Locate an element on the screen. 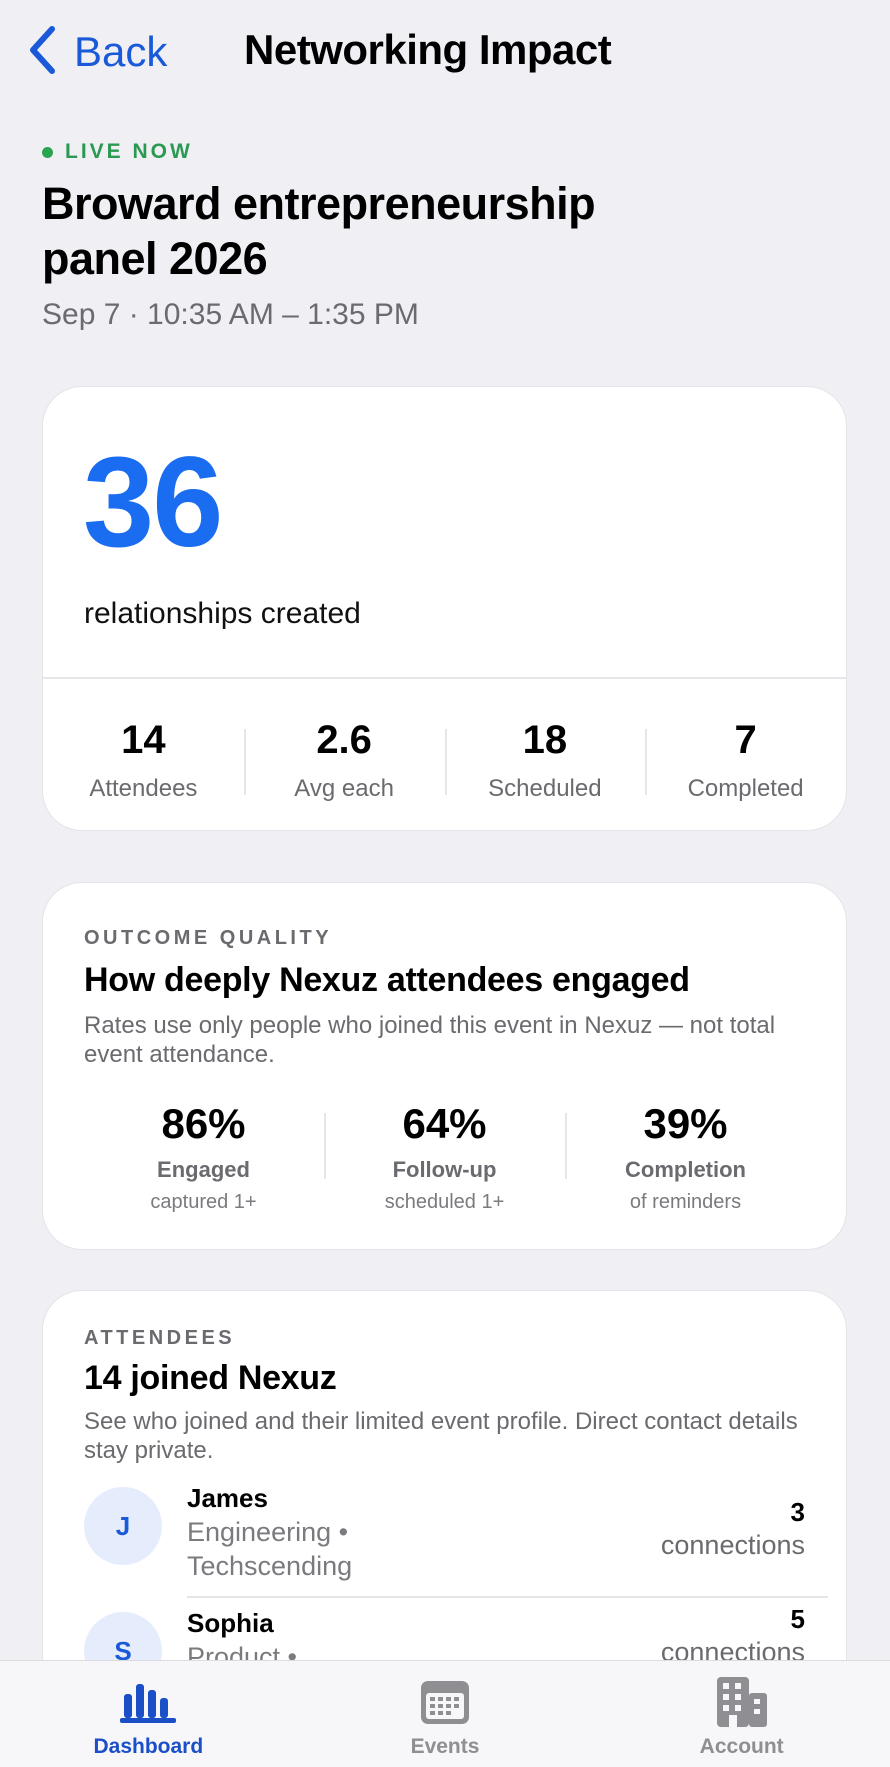 The width and height of the screenshot is (890, 1767). rate-sublabel: captured 1+ is located at coordinates (203, 1202).